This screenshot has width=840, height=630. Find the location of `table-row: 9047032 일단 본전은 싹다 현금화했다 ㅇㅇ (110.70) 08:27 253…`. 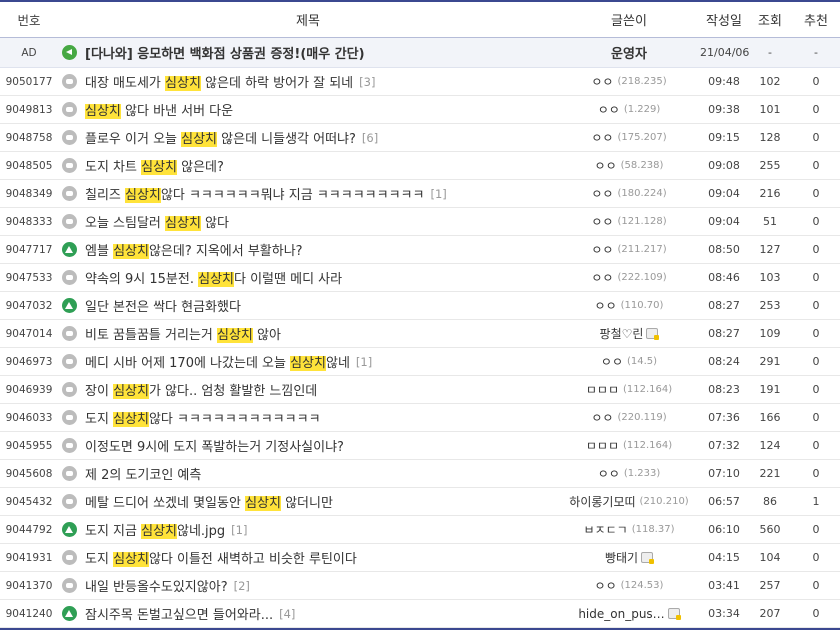

table-row: 9047032 일단 본전은 싹다 현금화했다 ㅇㅇ (110.70) 08:27 253… is located at coordinates (420, 306).